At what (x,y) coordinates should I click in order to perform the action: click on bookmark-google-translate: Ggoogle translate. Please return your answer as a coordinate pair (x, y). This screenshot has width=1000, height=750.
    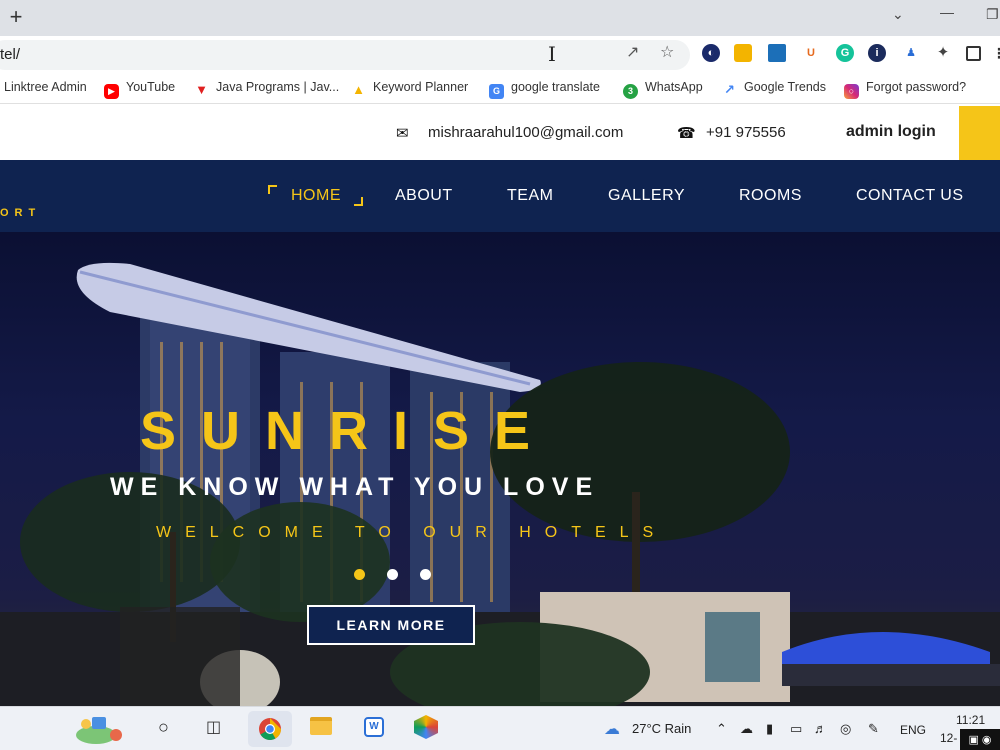
    Looking at the image, I should click on (544, 89).